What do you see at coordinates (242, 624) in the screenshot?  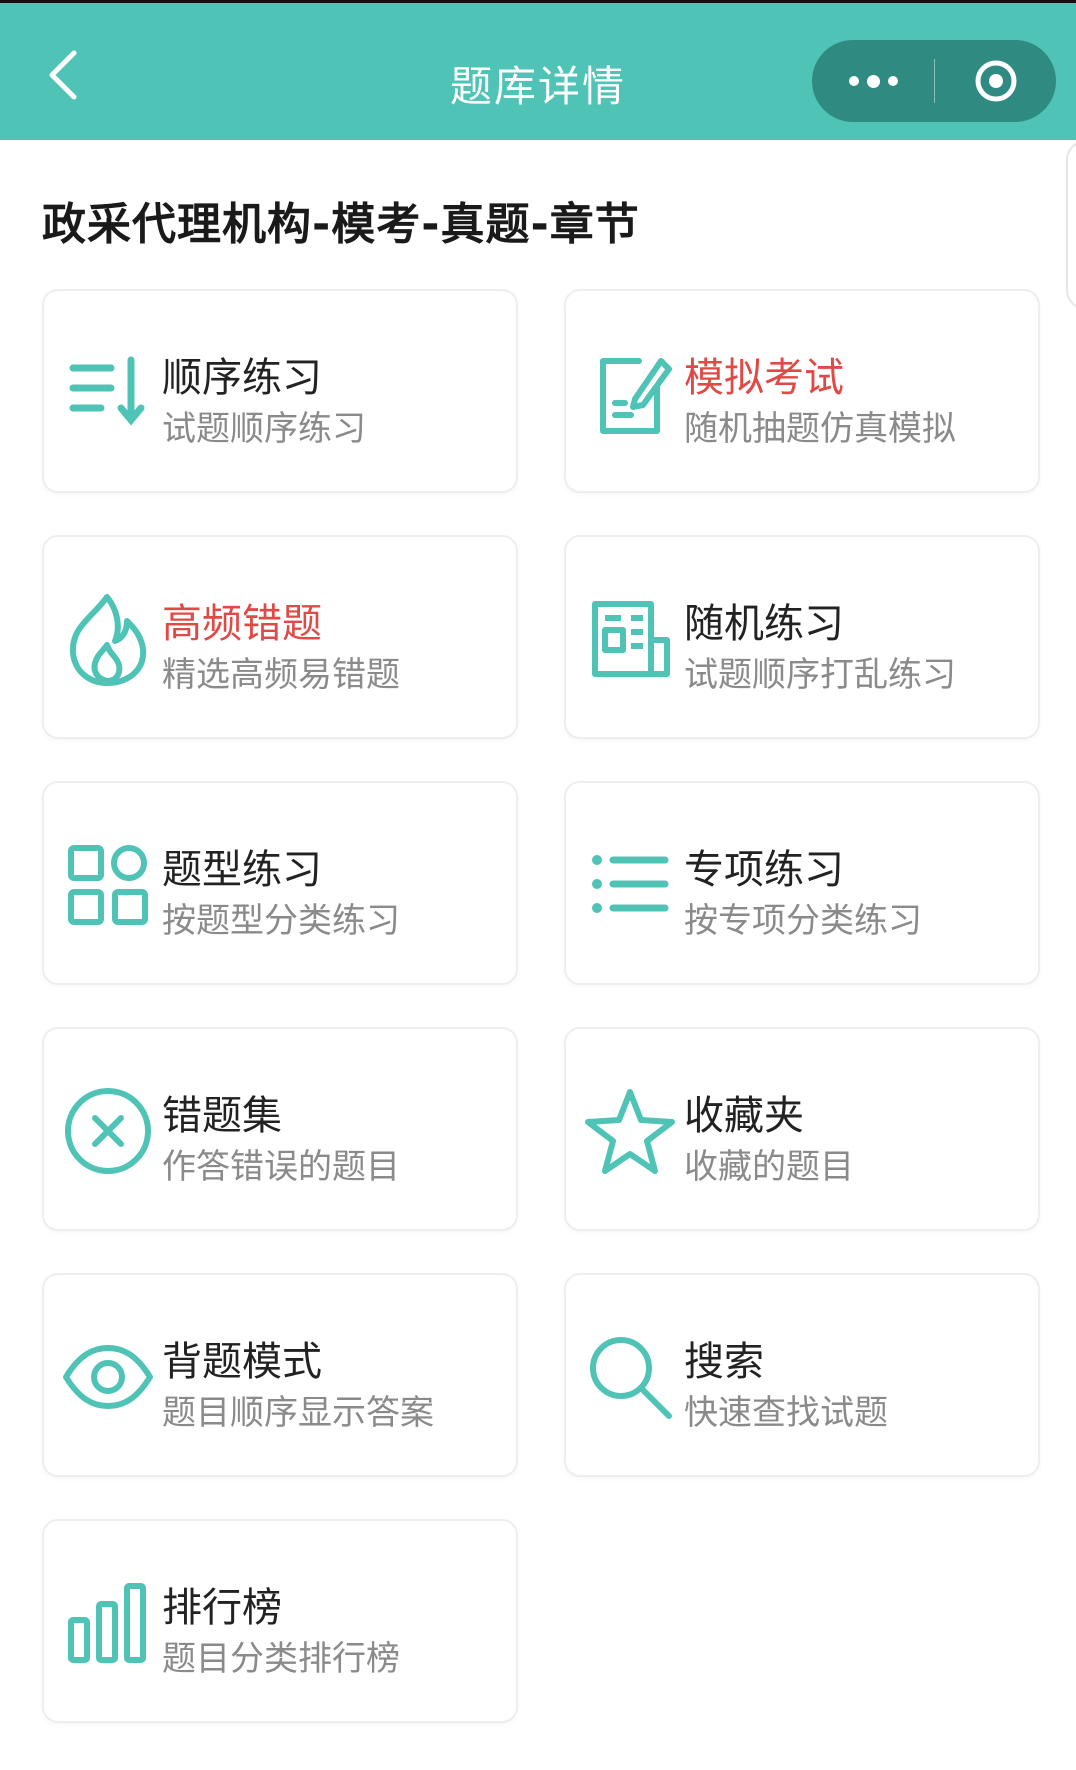 I see `card-title: 高频错题` at bounding box center [242, 624].